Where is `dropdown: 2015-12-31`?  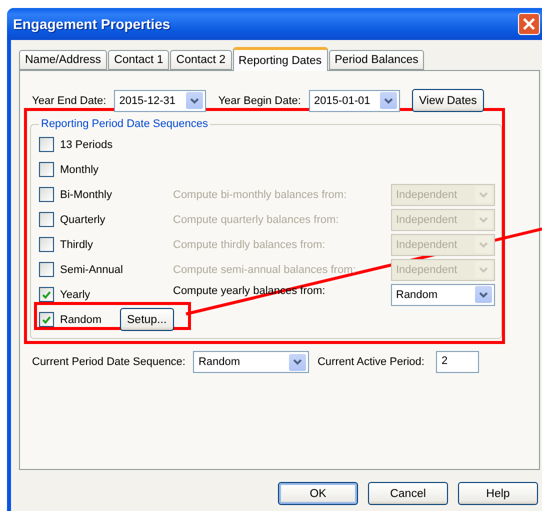 dropdown: 2015-12-31 is located at coordinates (160, 101).